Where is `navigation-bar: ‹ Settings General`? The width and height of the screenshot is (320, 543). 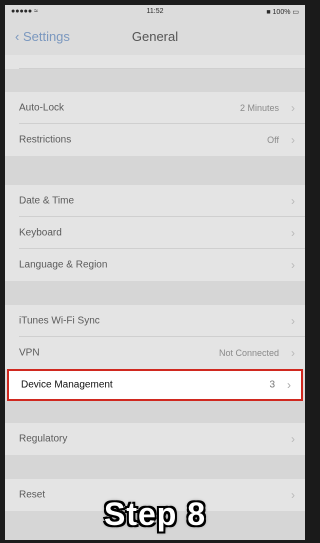 navigation-bar: ‹ Settings General is located at coordinates (155, 37).